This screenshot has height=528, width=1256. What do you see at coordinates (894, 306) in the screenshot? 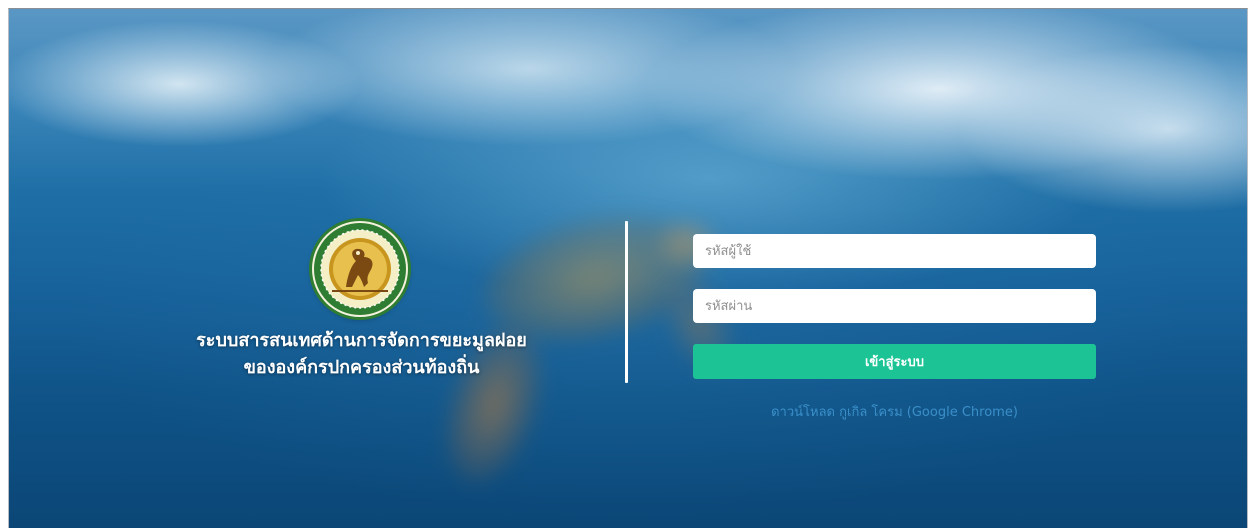
I see `password-input` at bounding box center [894, 306].